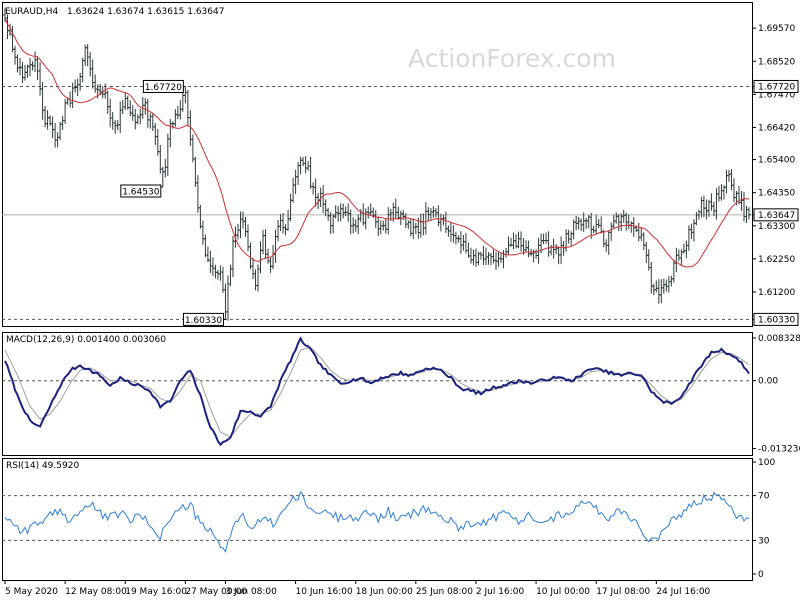 This screenshot has width=800, height=604. What do you see at coordinates (761, 575) in the screenshot?
I see `axis-label-text: 0` at bounding box center [761, 575].